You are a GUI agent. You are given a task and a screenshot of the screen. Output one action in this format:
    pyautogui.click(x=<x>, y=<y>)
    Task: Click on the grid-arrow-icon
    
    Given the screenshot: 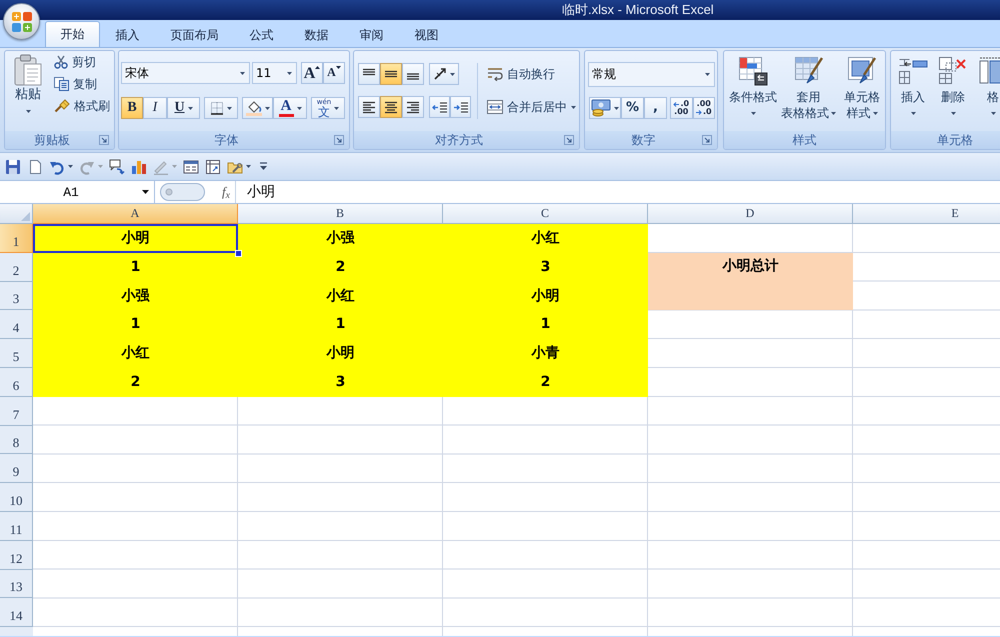 What is the action you would take?
    pyautogui.click(x=213, y=166)
    